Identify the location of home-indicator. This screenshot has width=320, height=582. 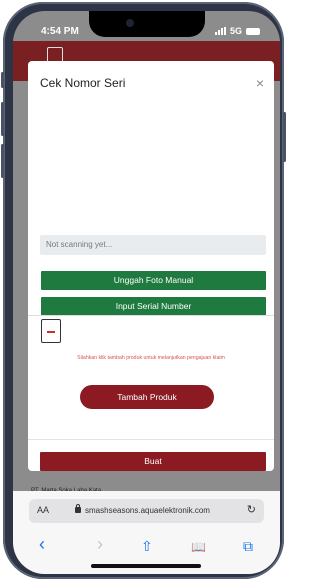
(146, 566).